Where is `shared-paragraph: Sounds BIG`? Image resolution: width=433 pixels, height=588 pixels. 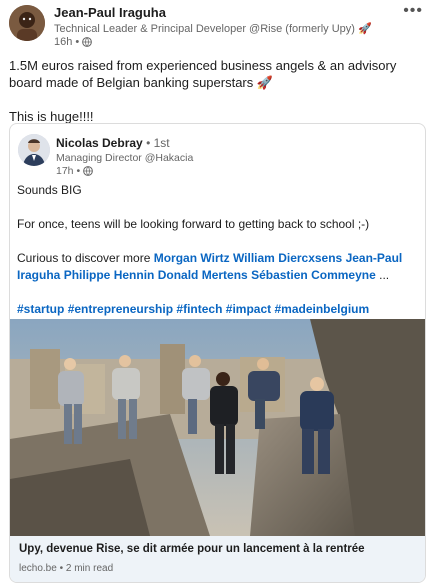 shared-paragraph: Sounds BIG is located at coordinates (49, 190).